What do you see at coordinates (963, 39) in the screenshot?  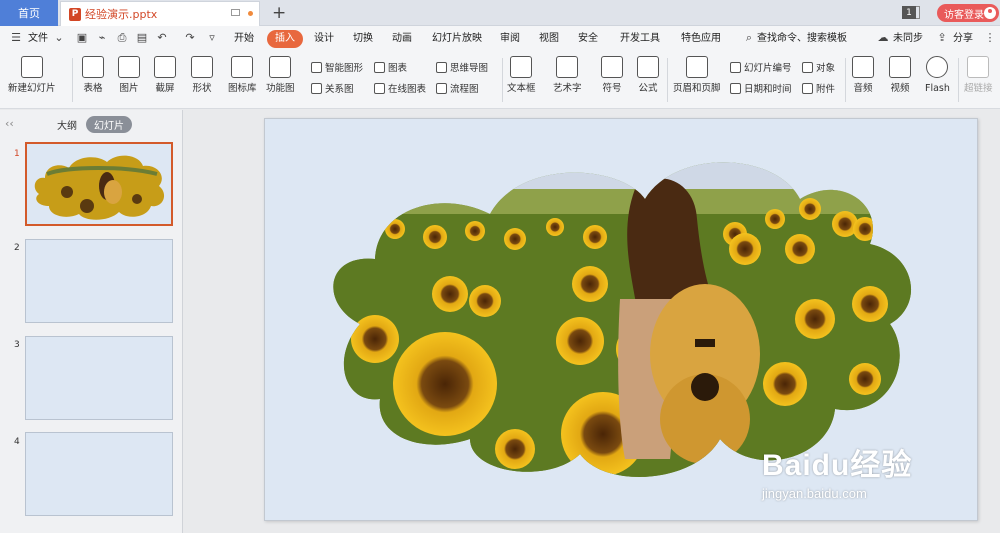 I see `share-button: 分享` at bounding box center [963, 39].